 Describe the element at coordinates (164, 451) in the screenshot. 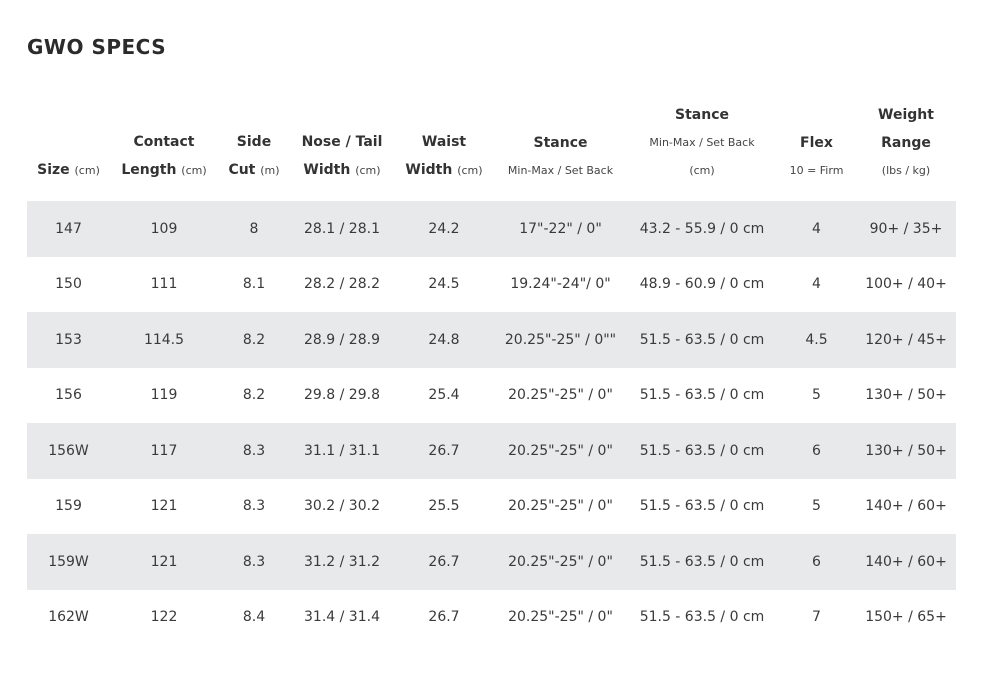

I see `cell-contact-length: 117` at that location.